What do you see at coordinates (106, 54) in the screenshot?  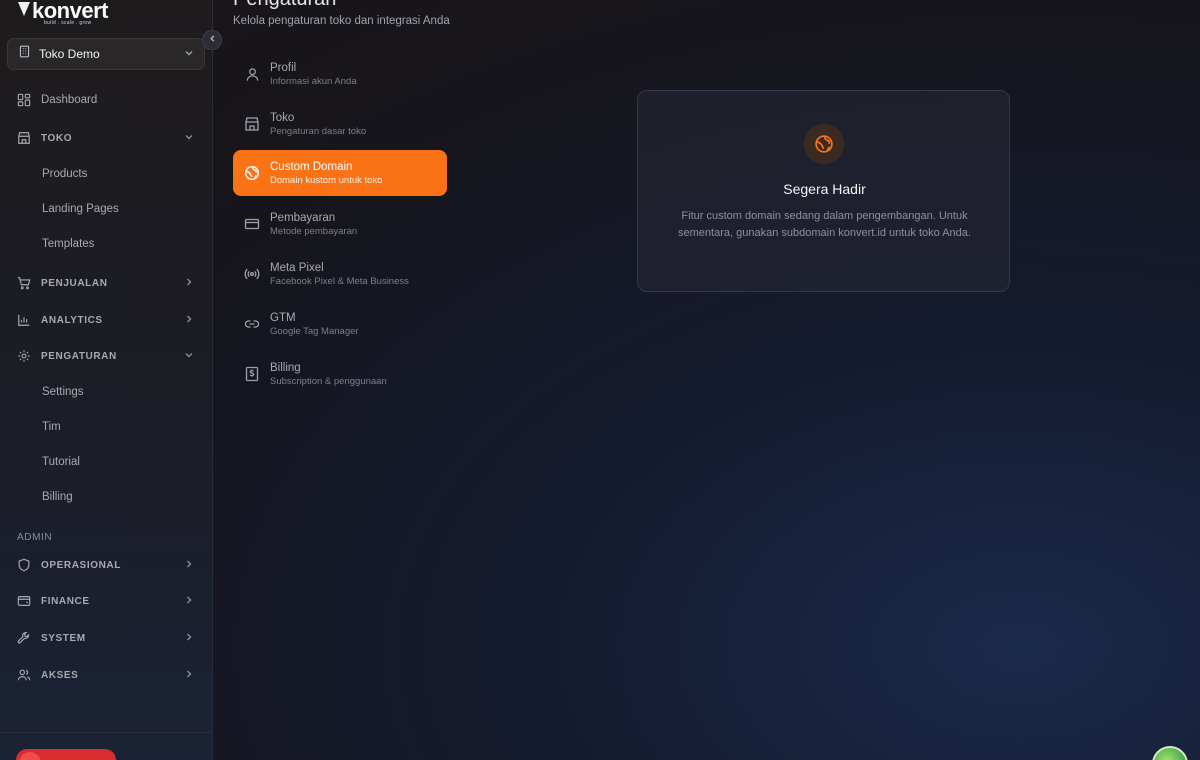 I see `store-selector: Toko Demo` at bounding box center [106, 54].